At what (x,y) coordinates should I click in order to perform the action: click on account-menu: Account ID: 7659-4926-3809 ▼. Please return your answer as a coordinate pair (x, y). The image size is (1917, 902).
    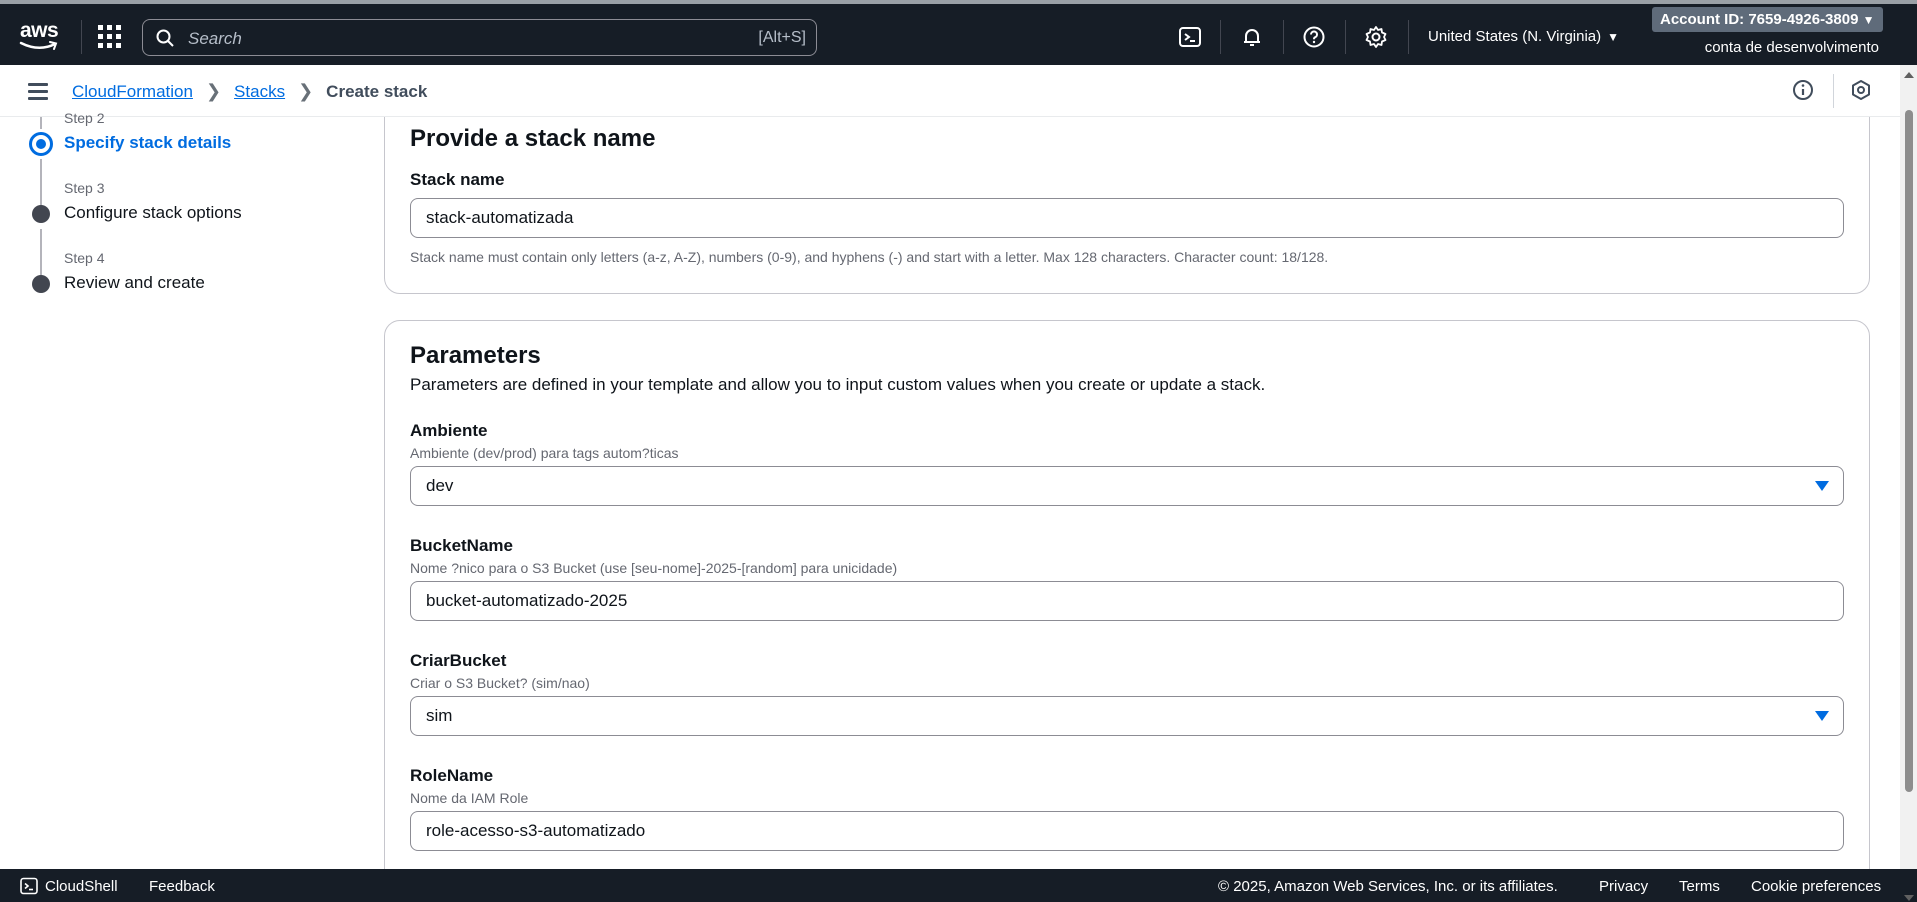
    Looking at the image, I should click on (1767, 19).